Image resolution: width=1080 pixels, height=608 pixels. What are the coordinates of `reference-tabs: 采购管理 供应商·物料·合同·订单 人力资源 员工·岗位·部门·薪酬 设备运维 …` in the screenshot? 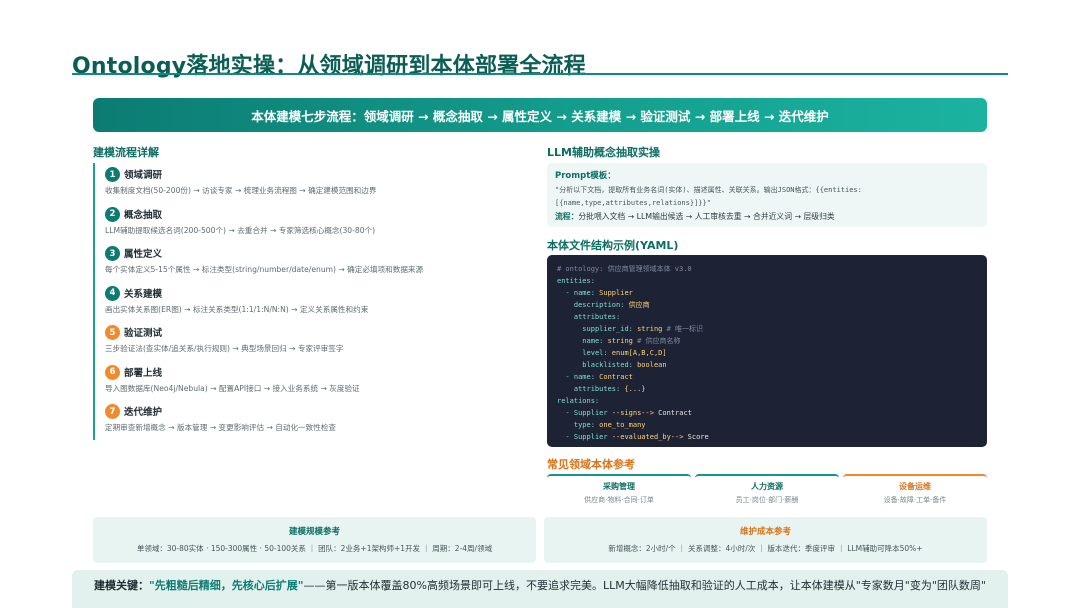 It's located at (767, 491).